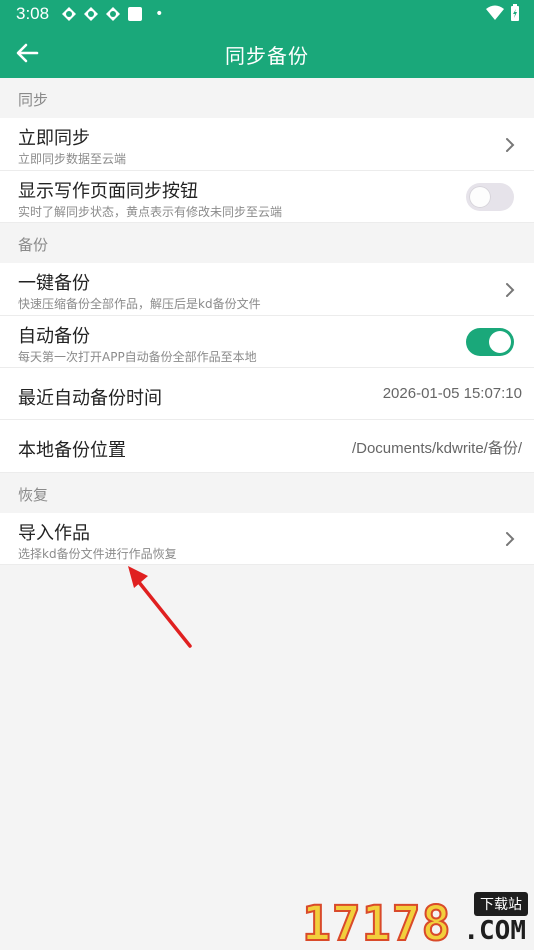 This screenshot has width=534, height=950. I want to click on status-bar: 3:08 •, so click(267, 14).